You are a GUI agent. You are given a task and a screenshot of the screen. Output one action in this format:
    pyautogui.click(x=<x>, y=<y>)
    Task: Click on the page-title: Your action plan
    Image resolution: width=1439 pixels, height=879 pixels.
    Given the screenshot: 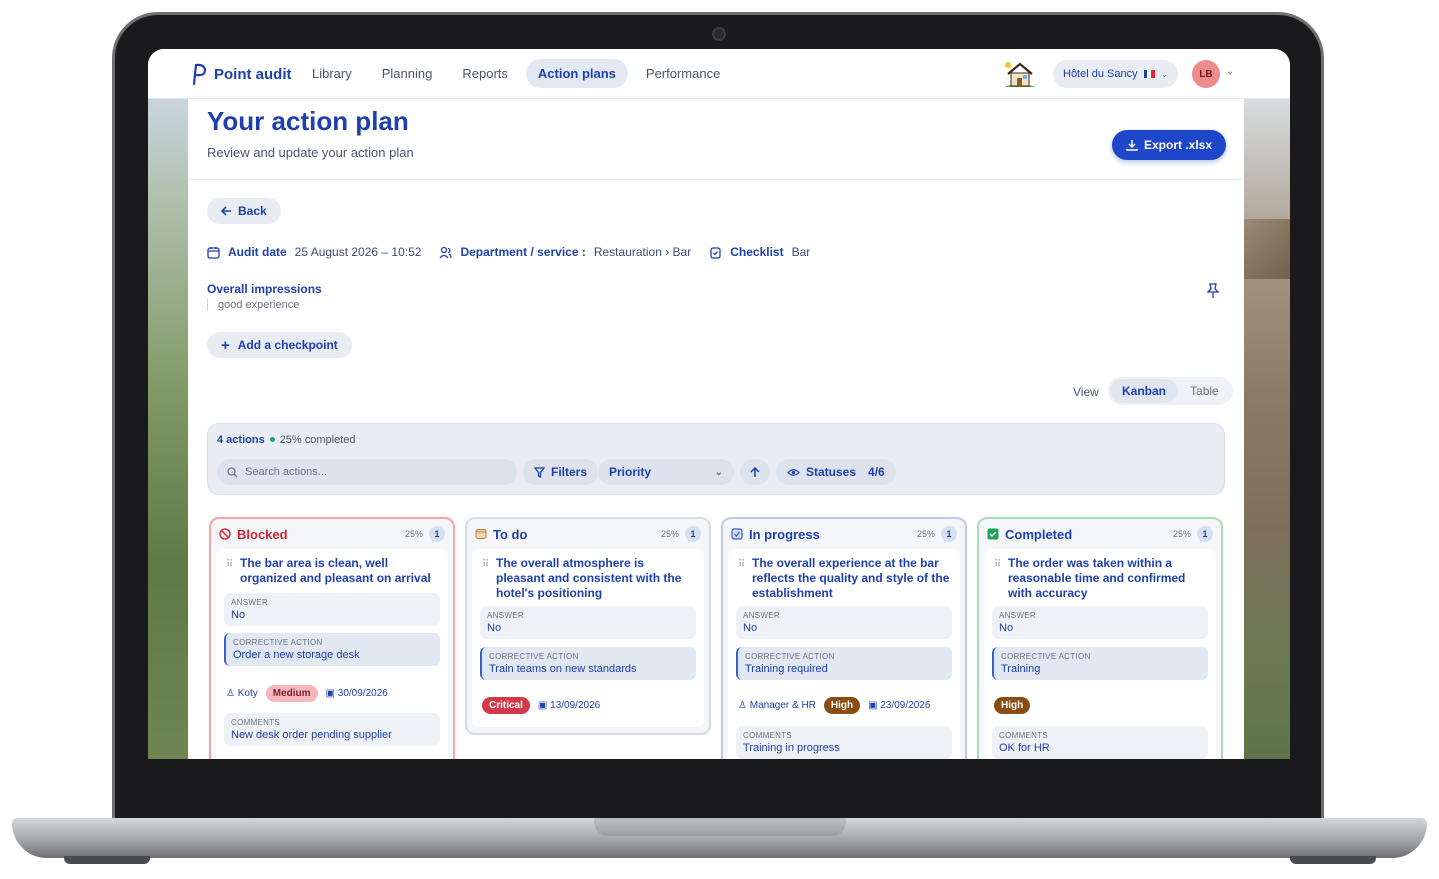 What is the action you would take?
    pyautogui.click(x=308, y=121)
    